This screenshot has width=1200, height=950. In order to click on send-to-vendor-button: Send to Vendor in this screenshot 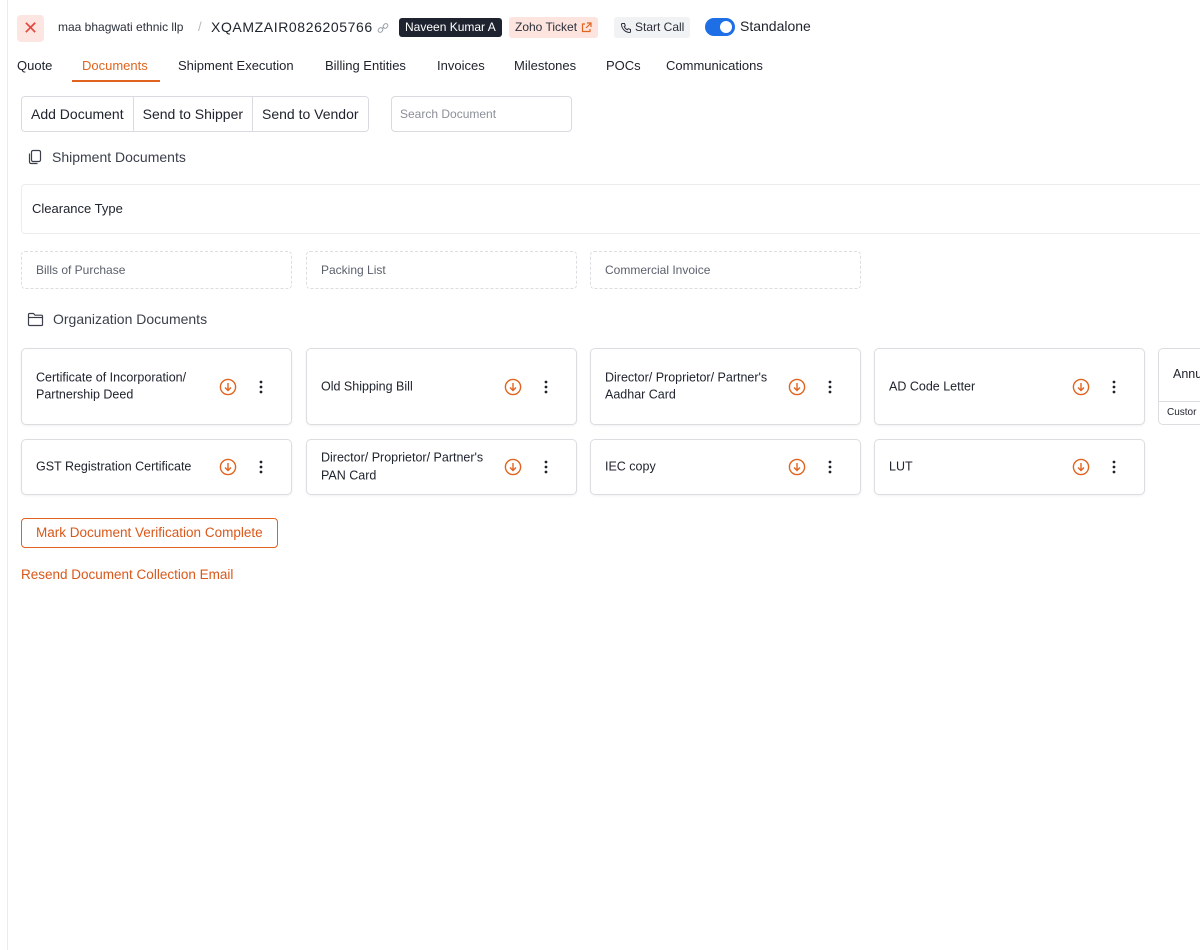, I will do `click(310, 114)`.